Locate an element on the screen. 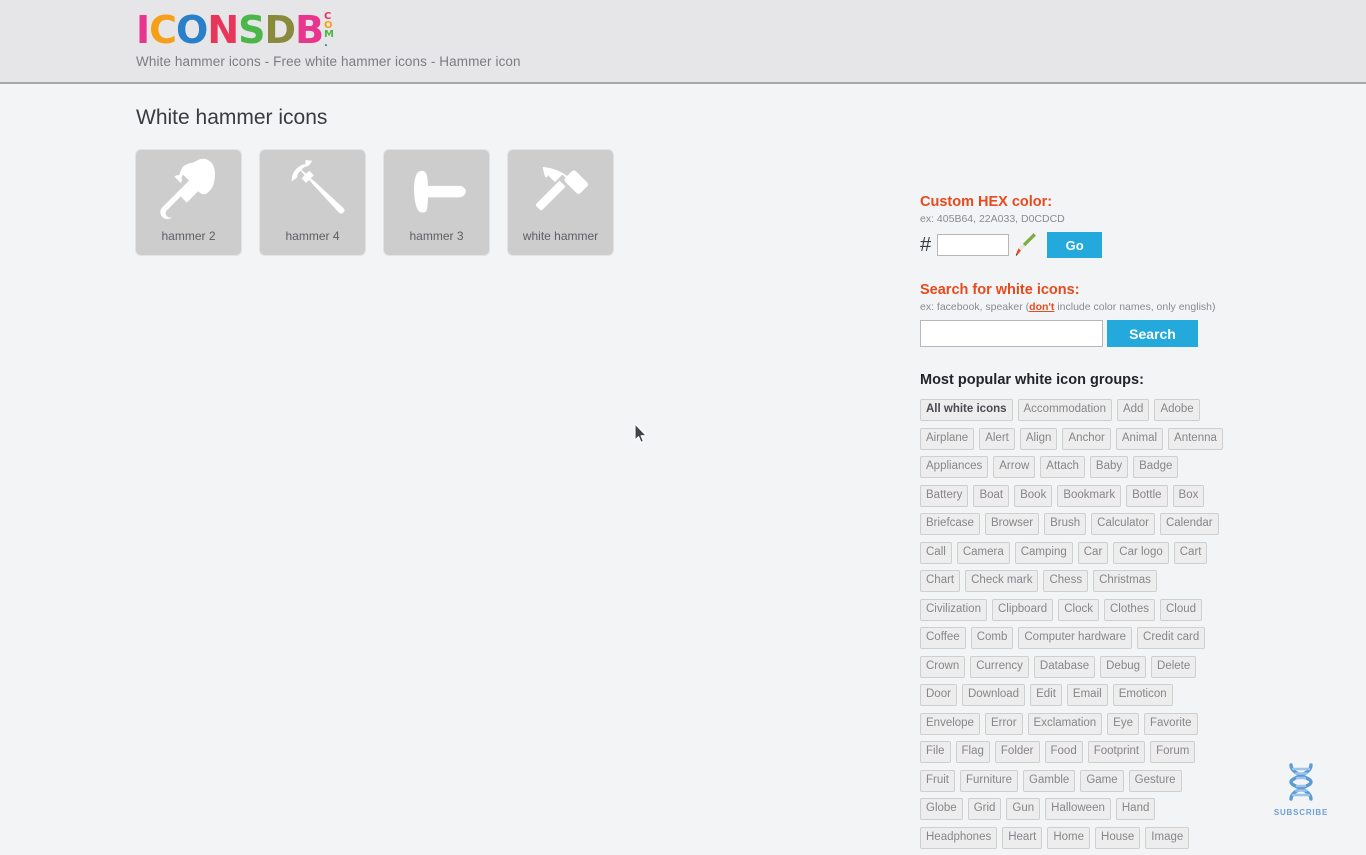 This screenshot has height=855, width=1366. icon-tile: hammer 3 is located at coordinates (436, 202).